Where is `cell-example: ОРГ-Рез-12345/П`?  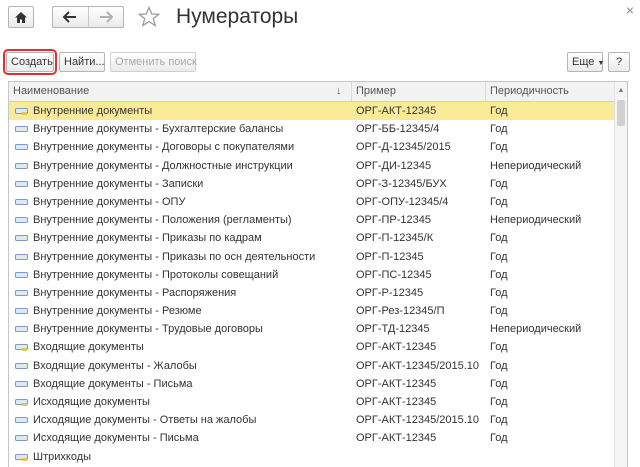
cell-example: ОРГ-Рез-12345/П is located at coordinates (400, 311).